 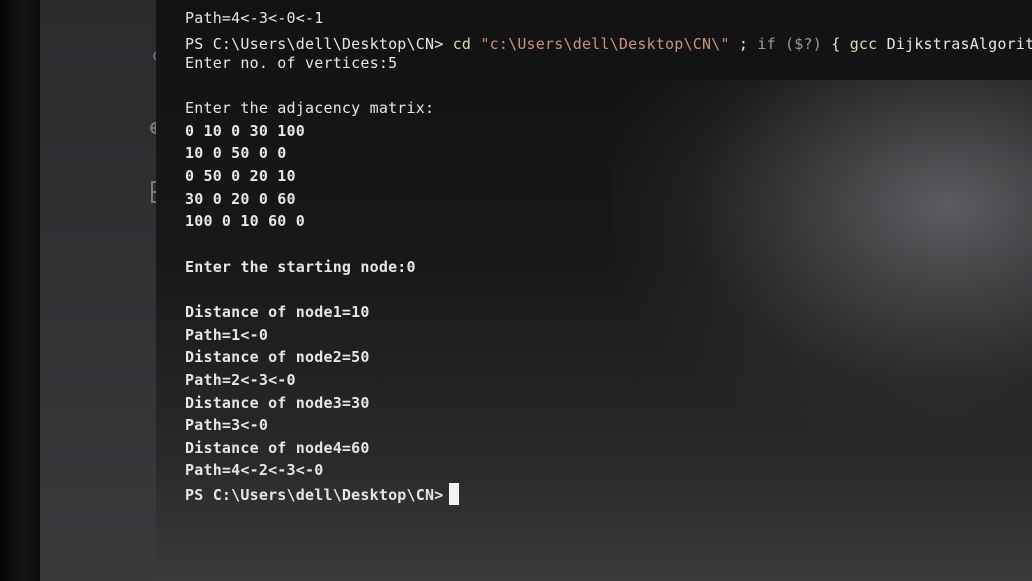 I want to click on source-file-name: DijkstrasAlgorithm.c, so click(x=959, y=44).